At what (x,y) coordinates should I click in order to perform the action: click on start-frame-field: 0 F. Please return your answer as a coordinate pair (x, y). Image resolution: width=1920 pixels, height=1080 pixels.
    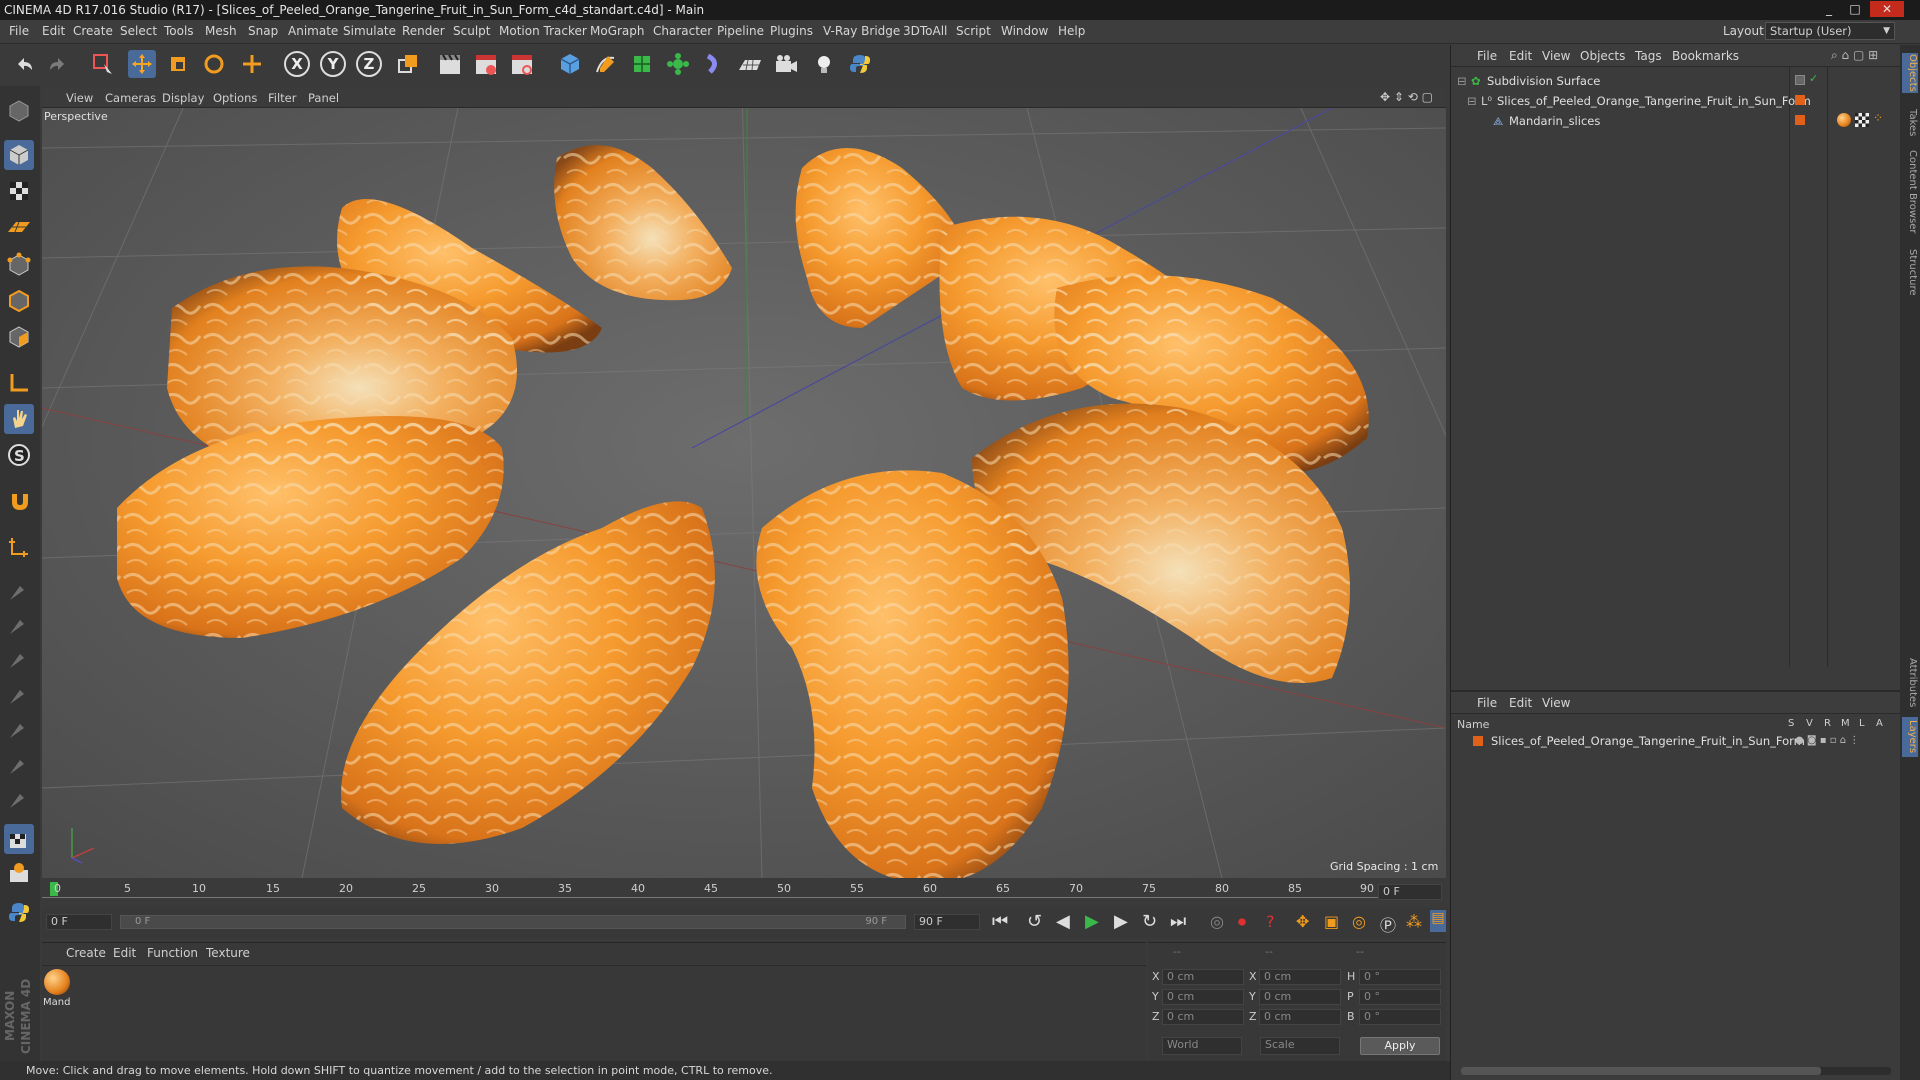
    Looking at the image, I should click on (79, 922).